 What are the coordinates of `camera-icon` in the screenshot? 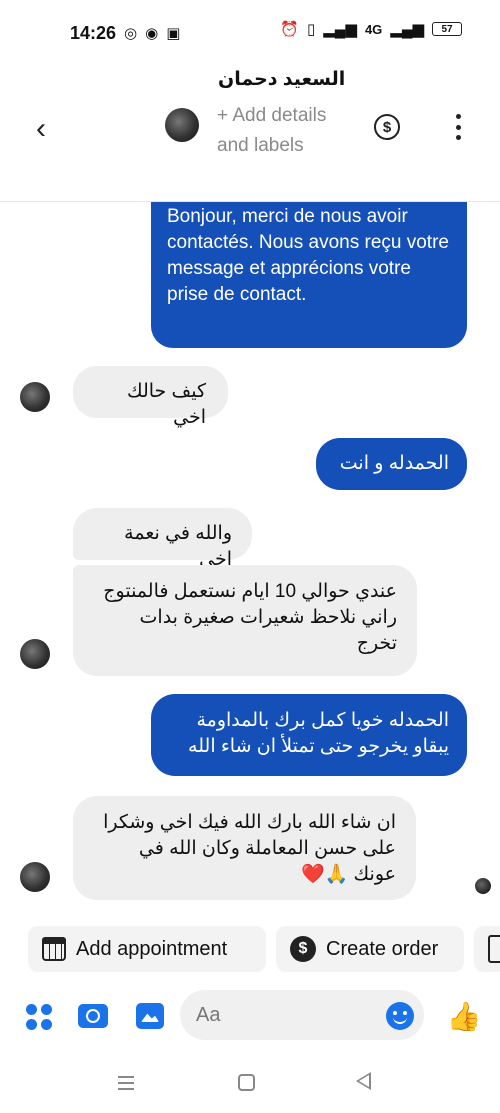 It's located at (93, 1016).